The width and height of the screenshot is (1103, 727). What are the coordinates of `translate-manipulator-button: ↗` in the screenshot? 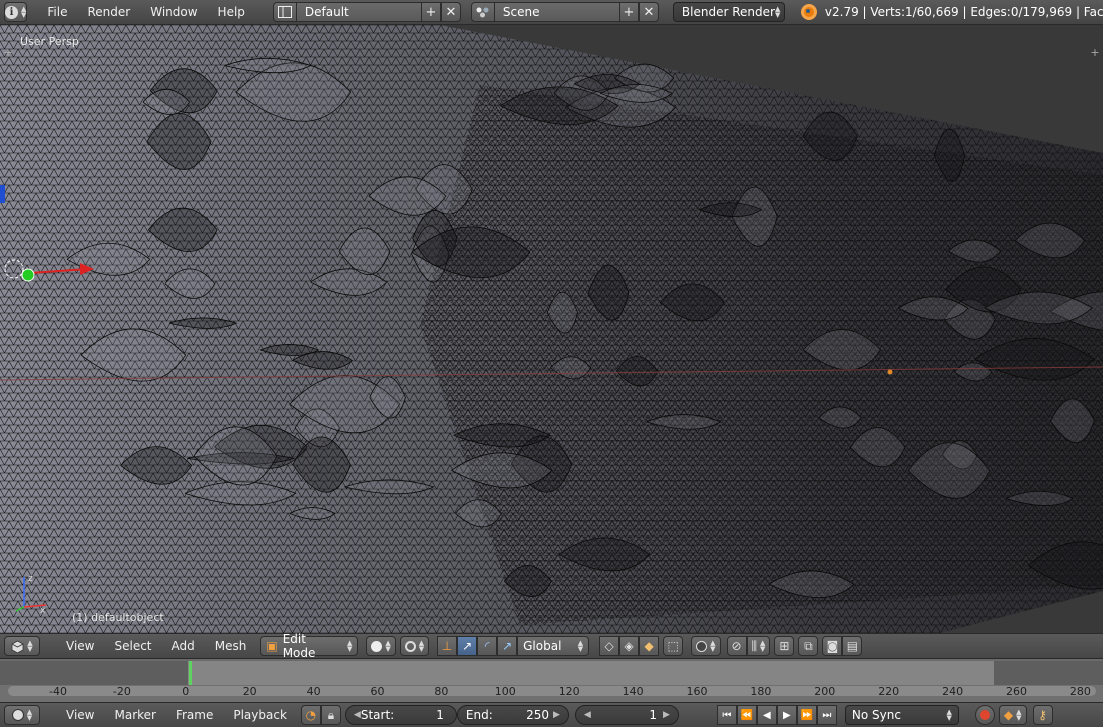 It's located at (467, 646).